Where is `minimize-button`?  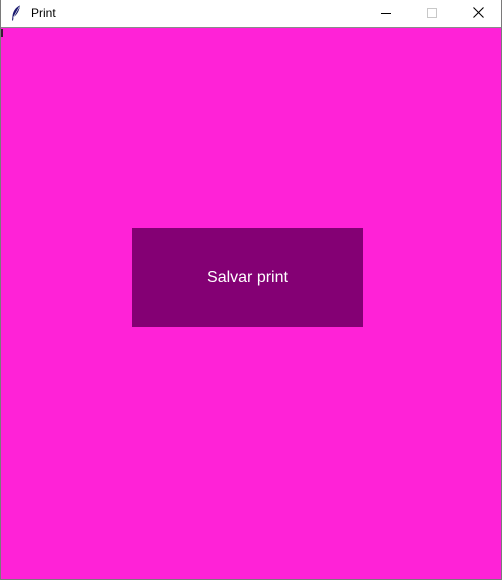 minimize-button is located at coordinates (386, 13).